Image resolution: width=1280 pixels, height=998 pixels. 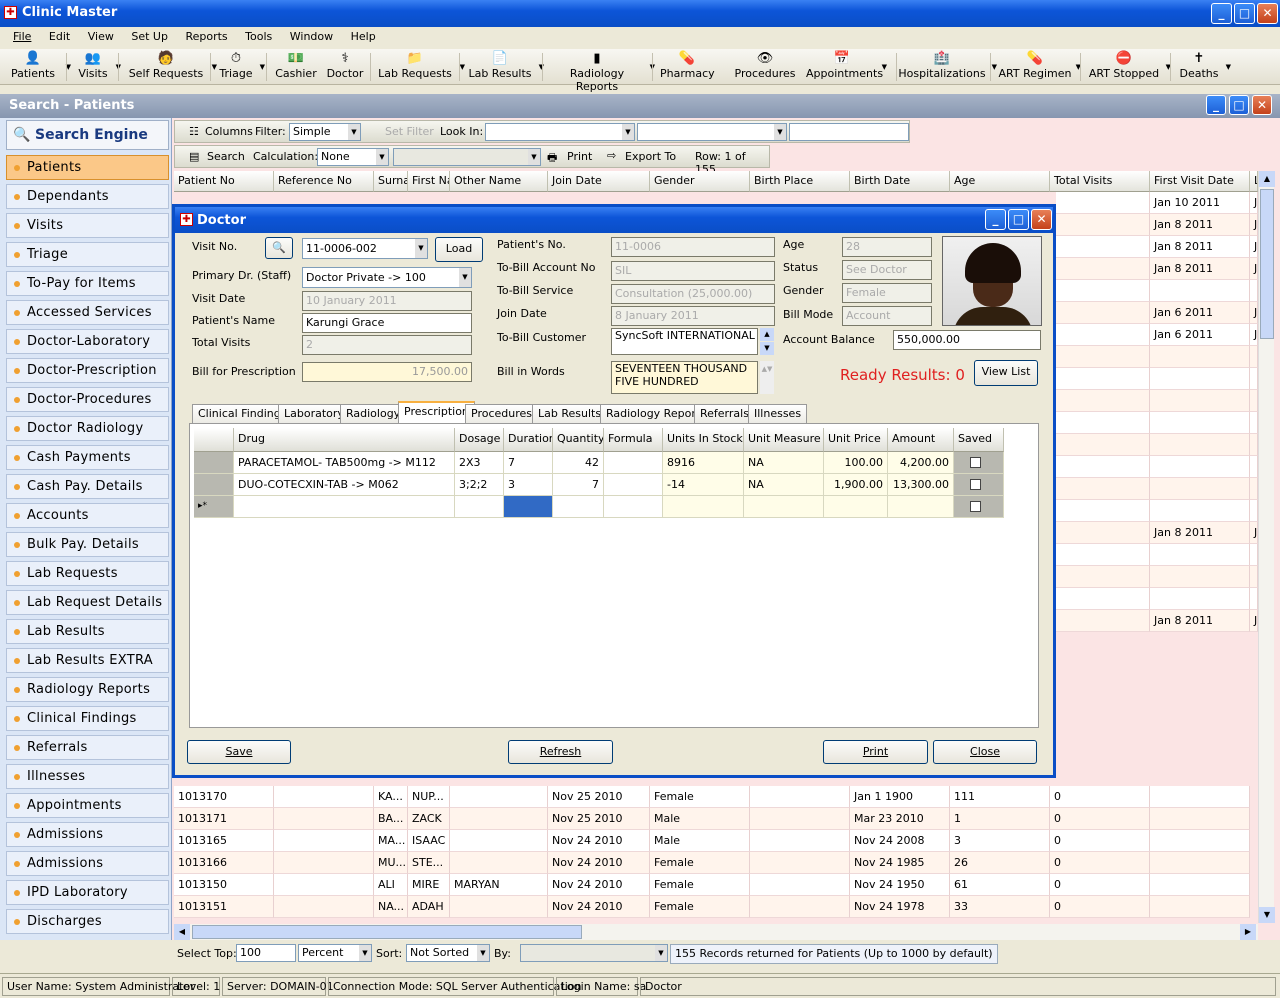 I want to click on print-menu-button: Print, so click(x=579, y=156).